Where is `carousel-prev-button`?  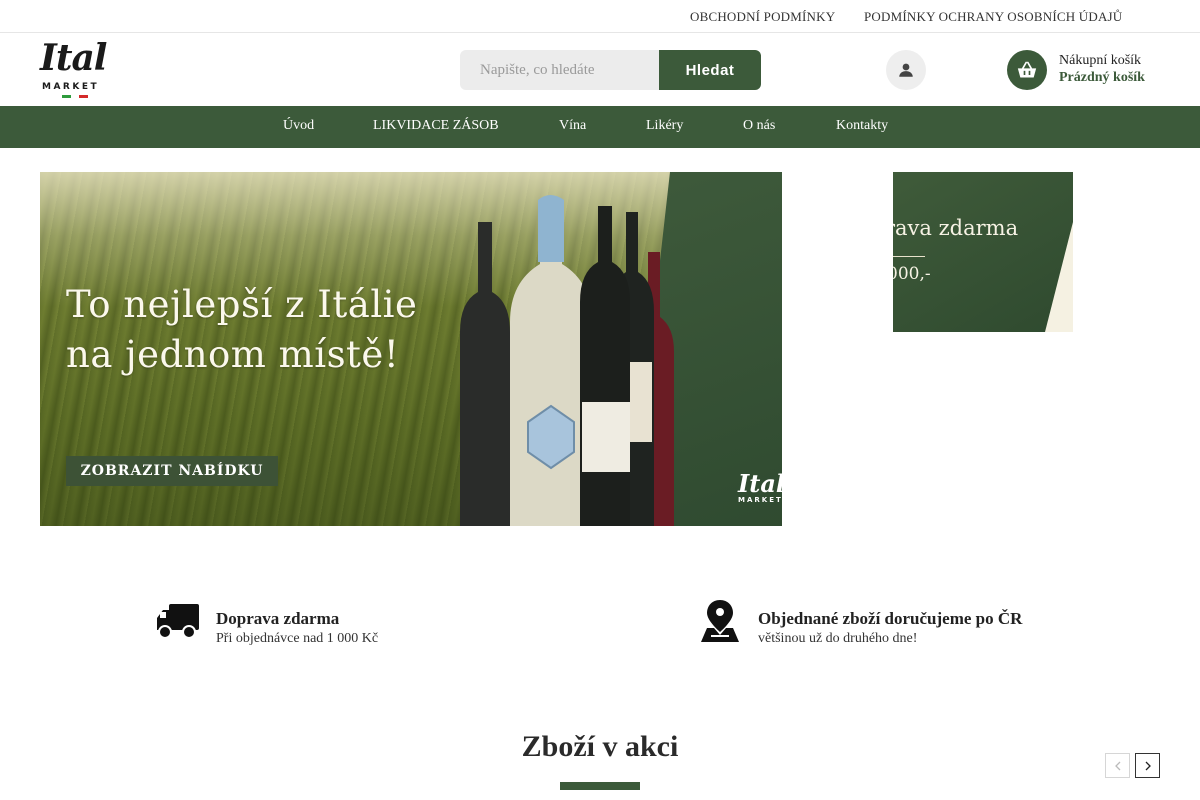
carousel-prev-button is located at coordinates (1117, 765).